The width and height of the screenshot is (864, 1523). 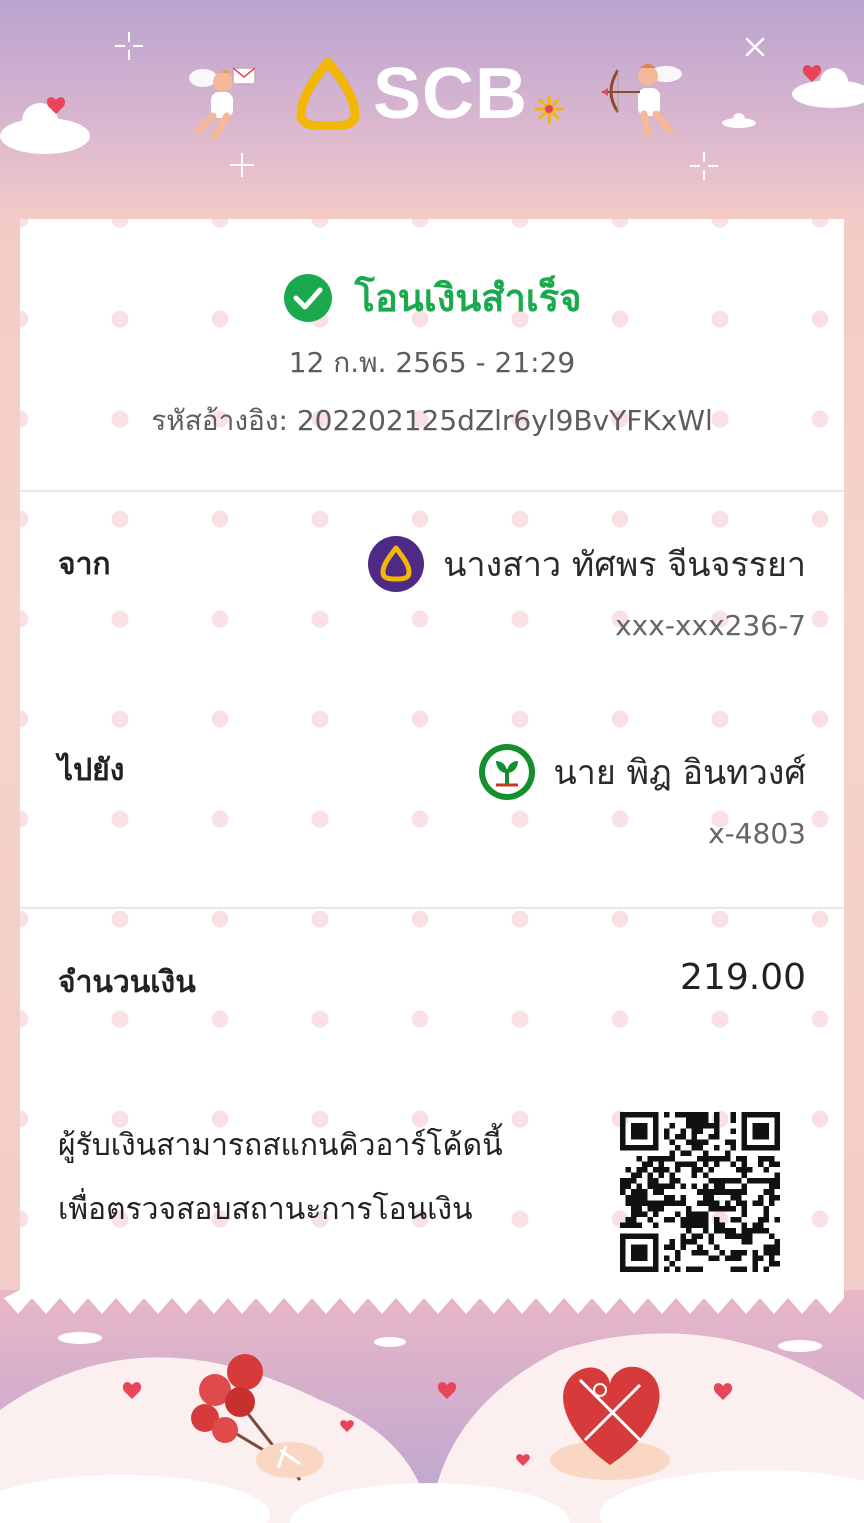 What do you see at coordinates (432, 420) in the screenshot?
I see `reference-number: รหัสอ้างอิง: 202202125dZlr6yl9BvYFKxWl` at bounding box center [432, 420].